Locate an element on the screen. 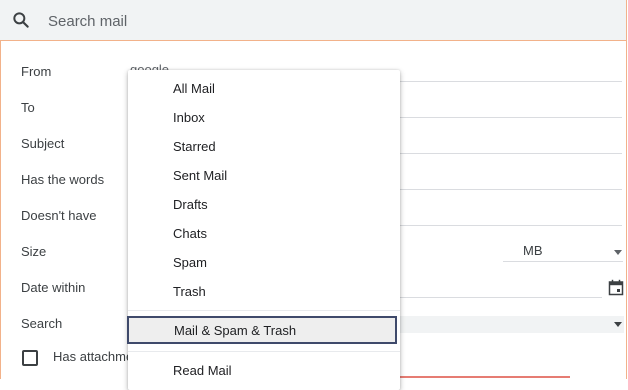  menu-item-label: Trash is located at coordinates (189, 291).